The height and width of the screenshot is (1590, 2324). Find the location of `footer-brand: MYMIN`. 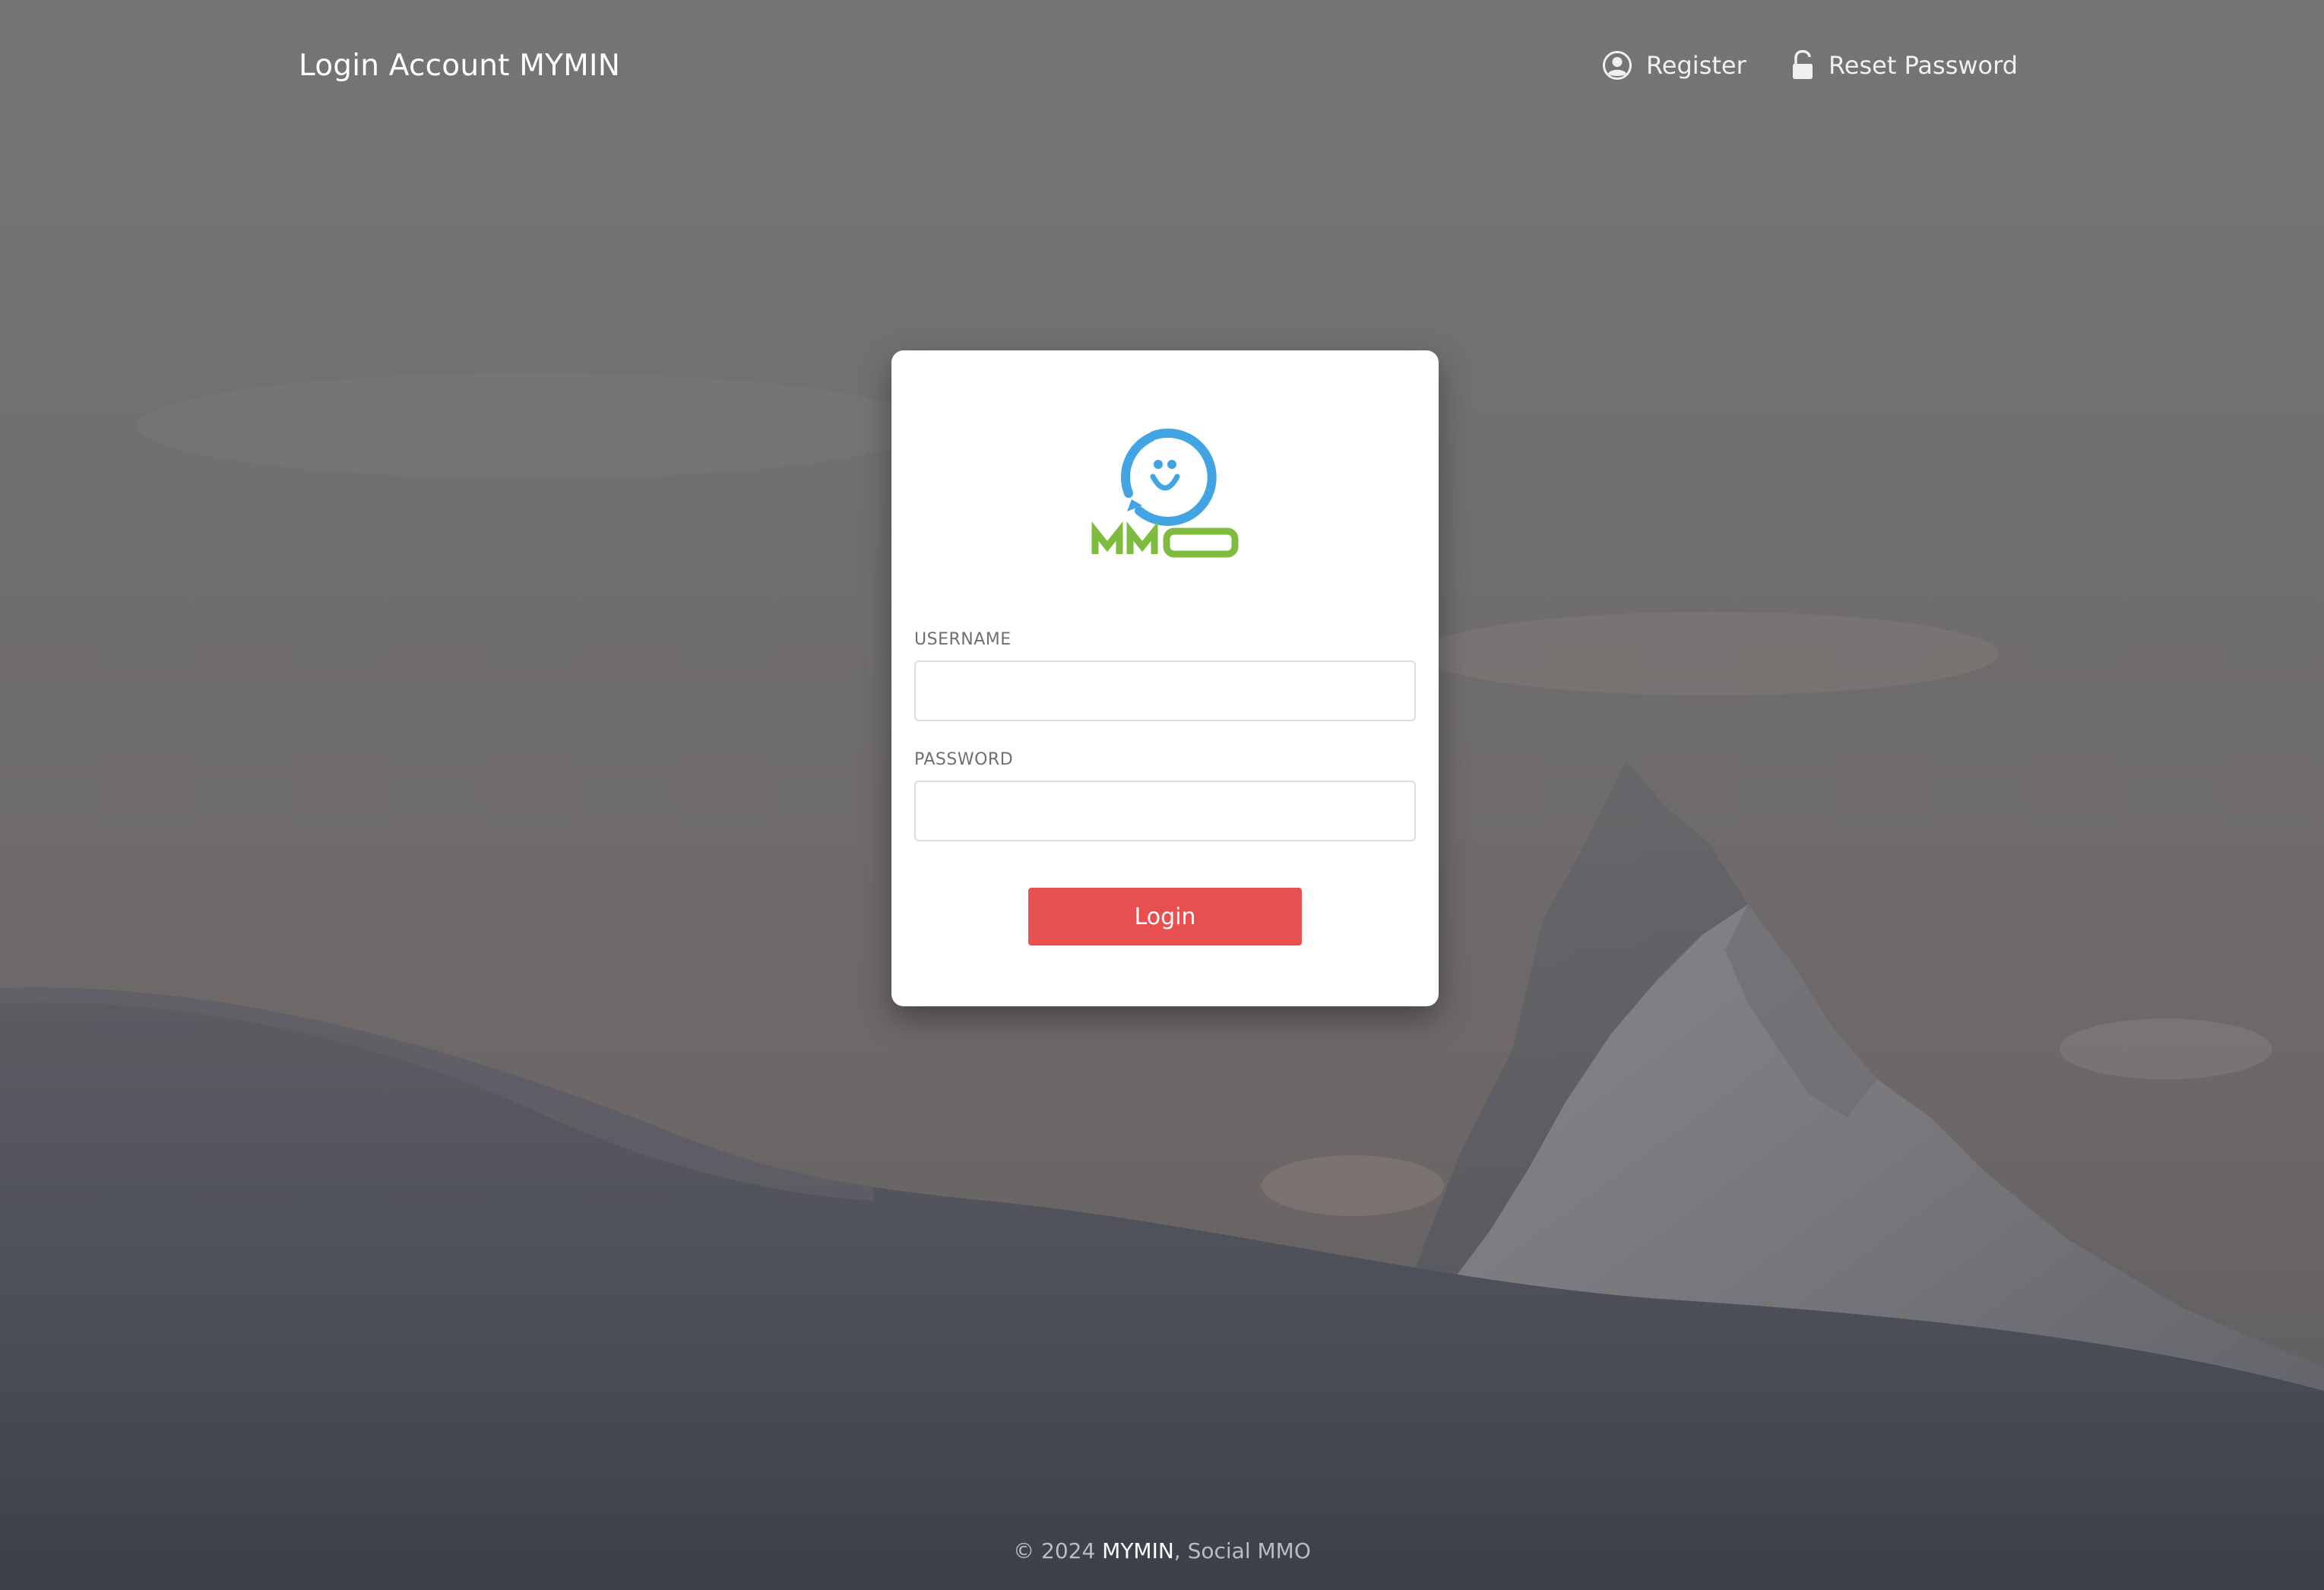

footer-brand: MYMIN is located at coordinates (1138, 1550).